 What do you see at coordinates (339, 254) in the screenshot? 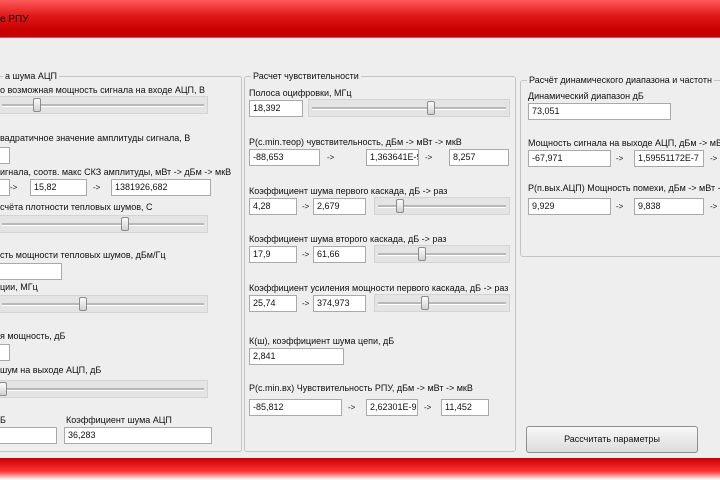
I see `second-stage-noise-times-field: 61,66` at bounding box center [339, 254].